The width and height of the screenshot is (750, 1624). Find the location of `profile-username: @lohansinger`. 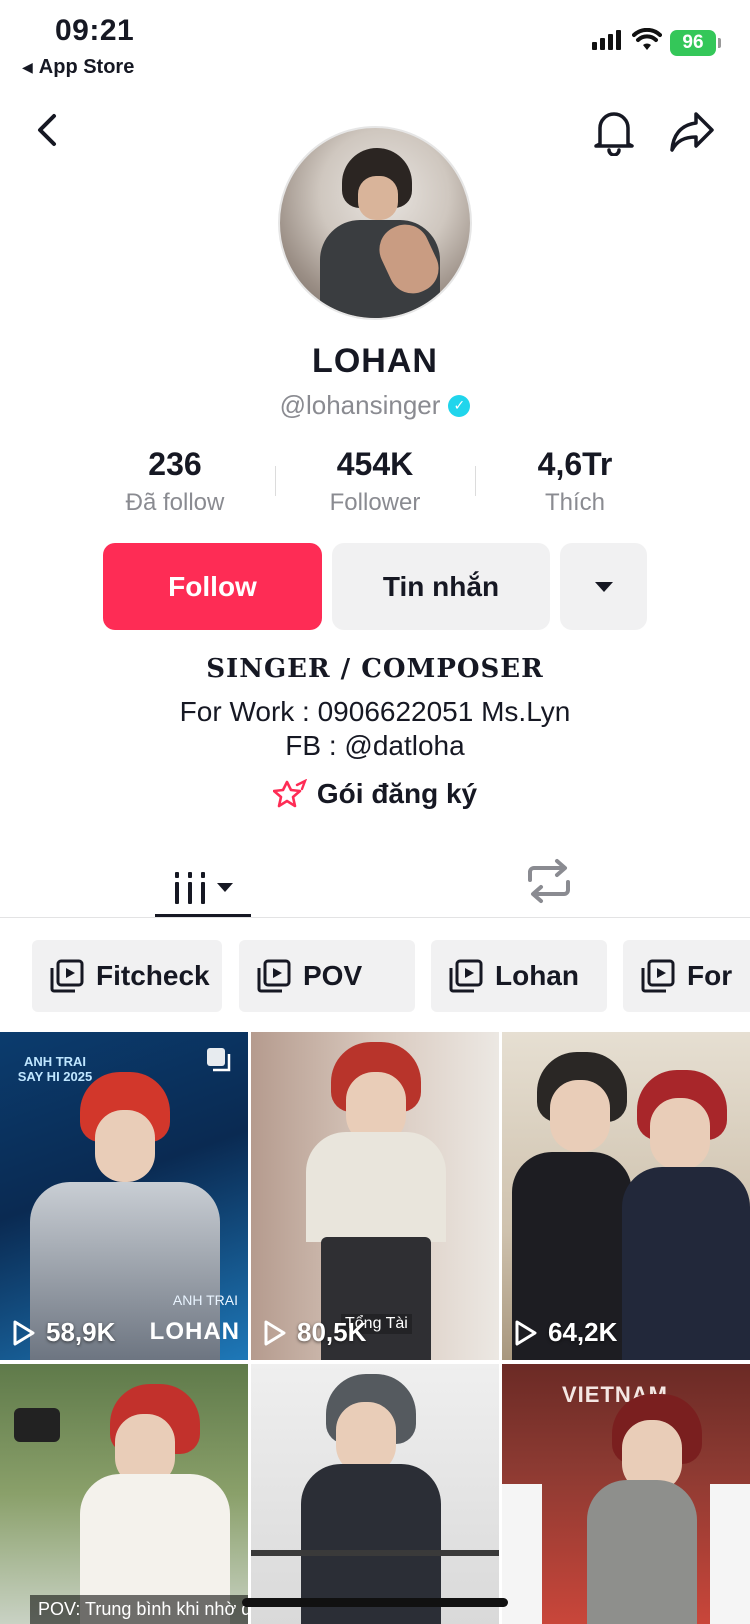

profile-username: @lohansinger is located at coordinates (360, 405).